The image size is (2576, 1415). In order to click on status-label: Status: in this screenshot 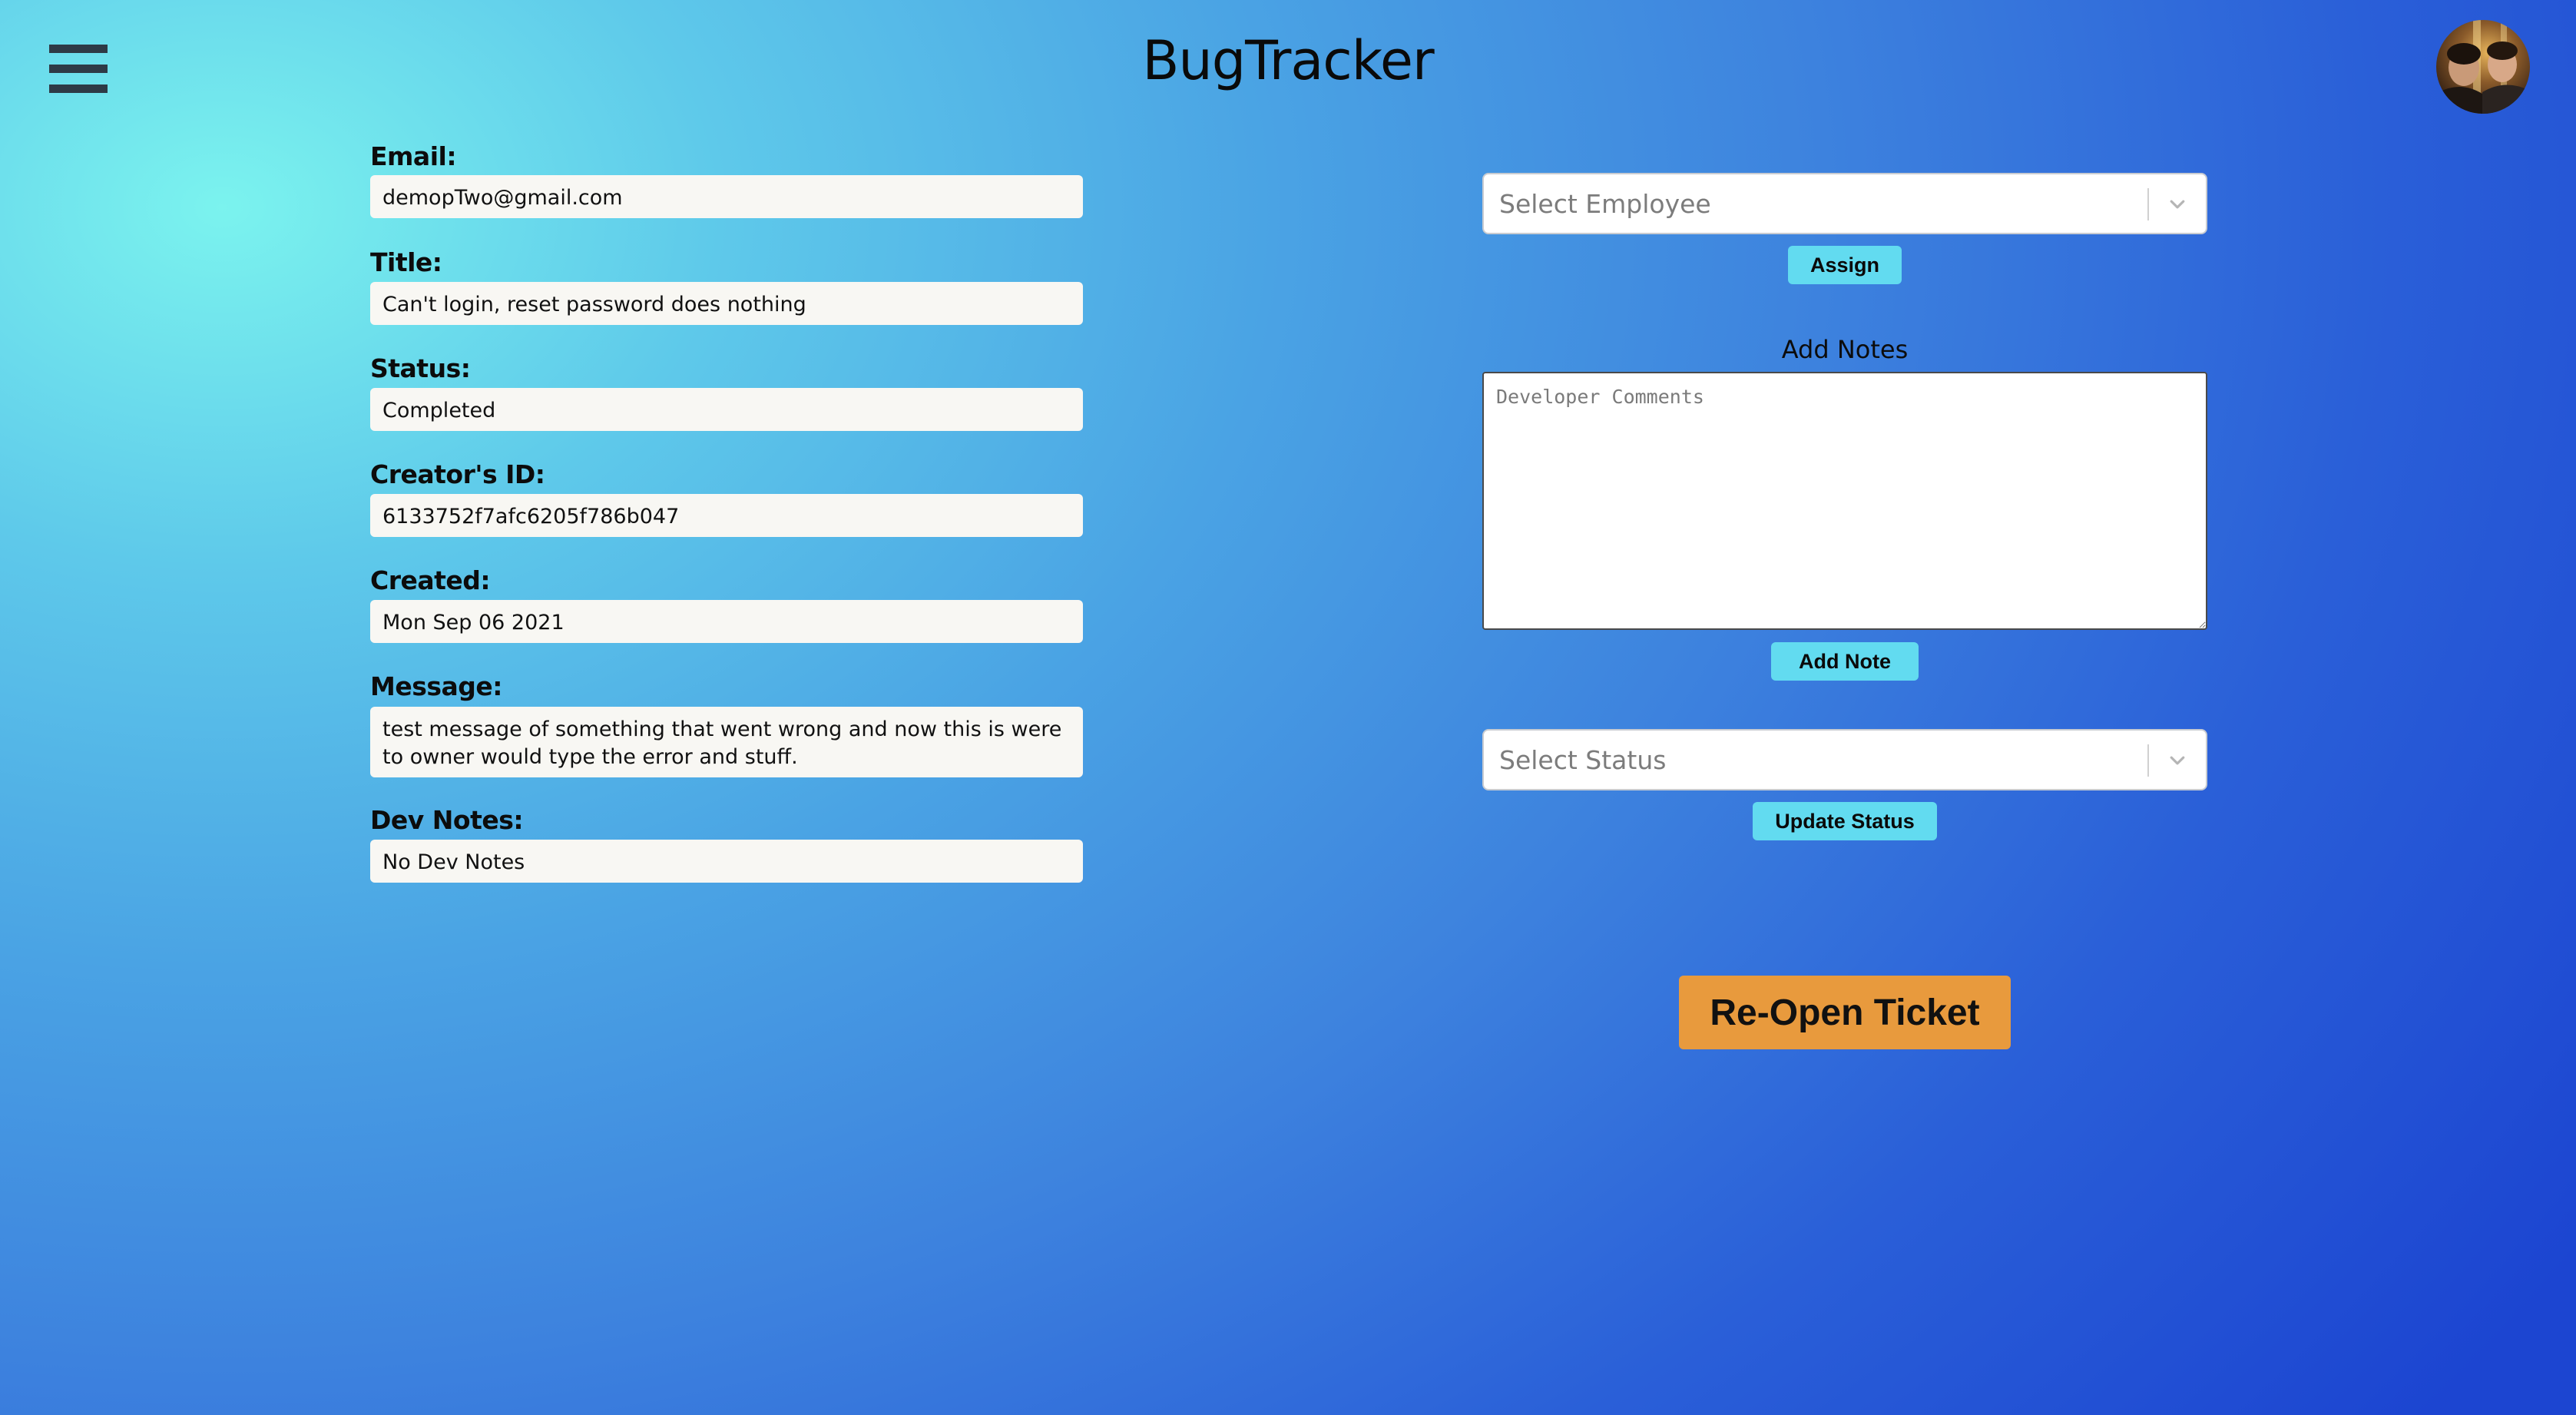, I will do `click(420, 368)`.